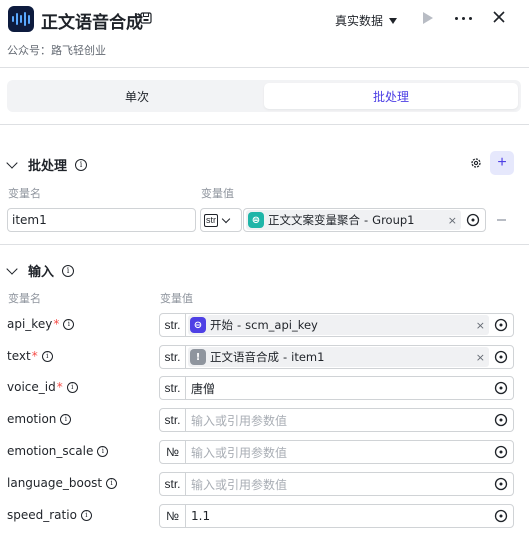 This screenshot has height=538, width=529. What do you see at coordinates (501, 220) in the screenshot?
I see `remove-row-icon` at bounding box center [501, 220].